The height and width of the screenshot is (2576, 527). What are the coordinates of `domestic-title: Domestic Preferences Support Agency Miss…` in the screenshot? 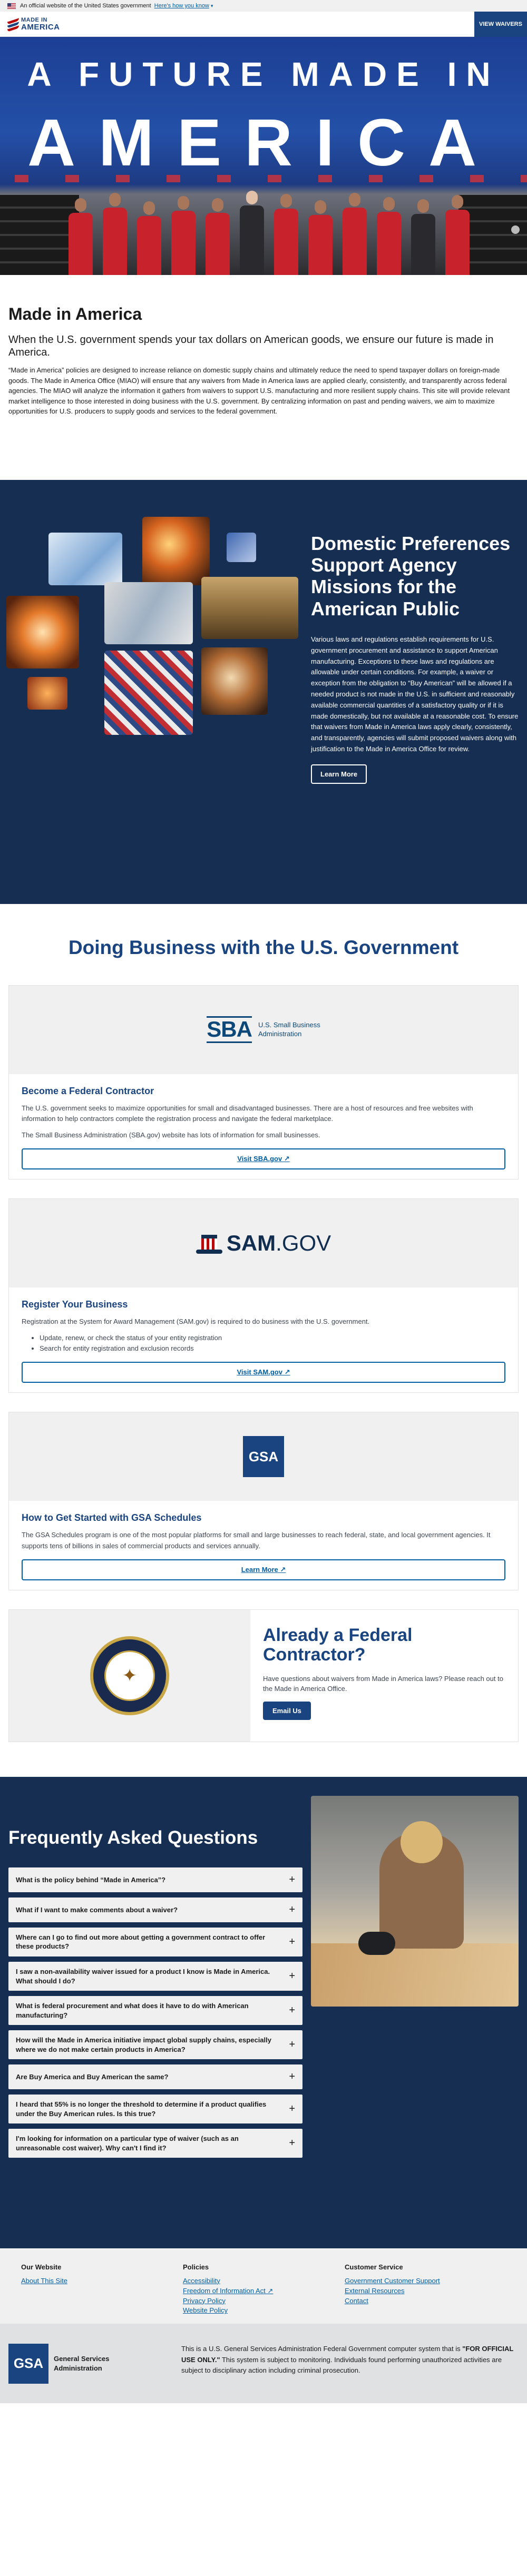 It's located at (411, 576).